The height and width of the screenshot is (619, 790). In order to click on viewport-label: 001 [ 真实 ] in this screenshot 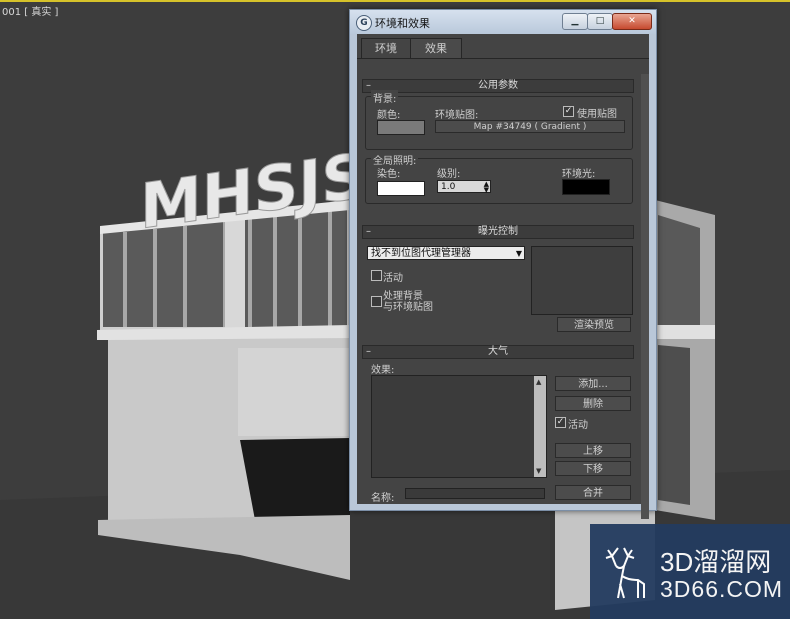, I will do `click(30, 10)`.